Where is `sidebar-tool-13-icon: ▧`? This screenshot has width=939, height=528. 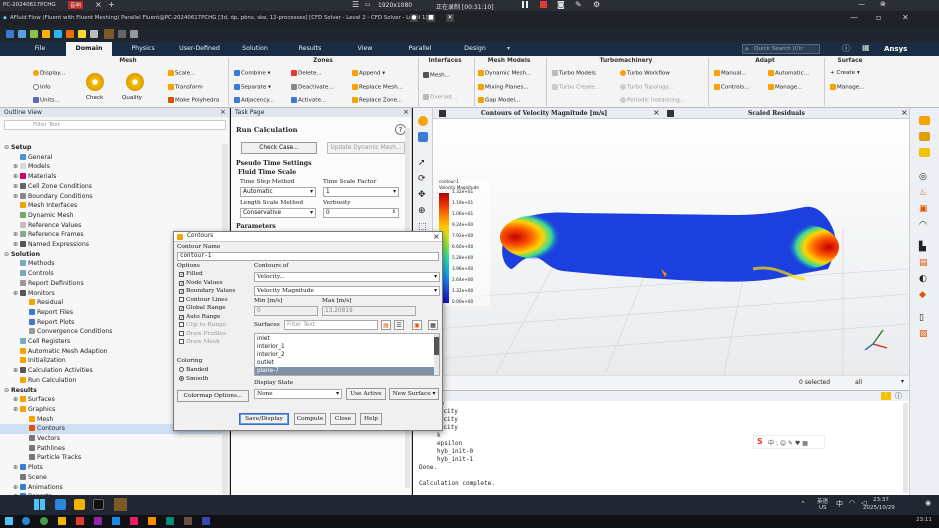
sidebar-tool-13-icon: ▧ is located at coordinates (923, 334).